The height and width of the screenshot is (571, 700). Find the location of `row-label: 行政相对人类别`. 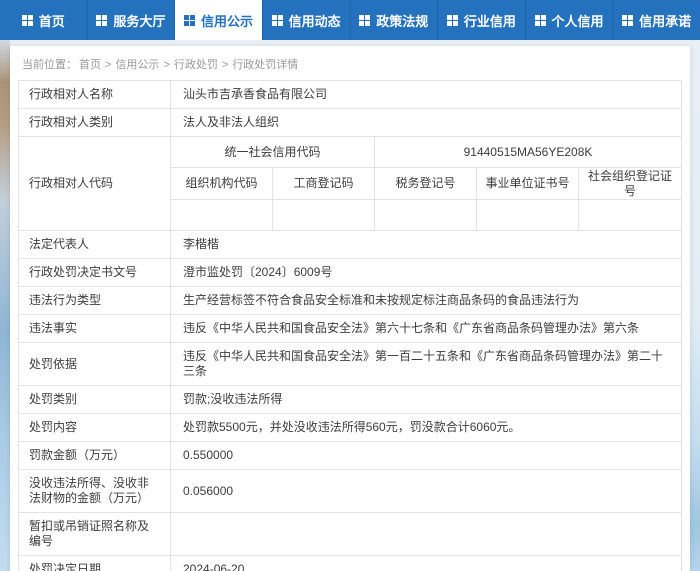

row-label: 行政相对人类别 is located at coordinates (95, 122).